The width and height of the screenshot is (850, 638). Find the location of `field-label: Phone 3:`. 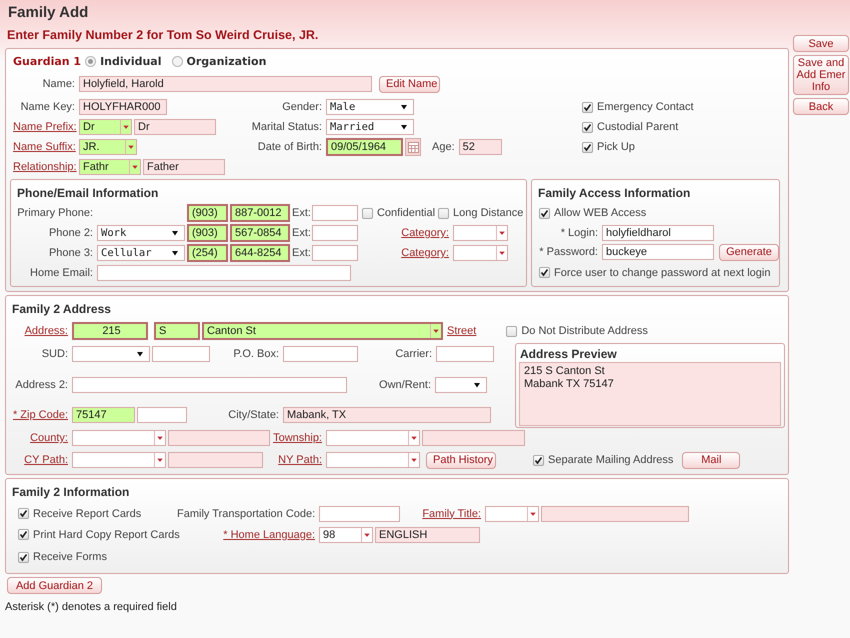

field-label: Phone 3: is located at coordinates (70, 253).